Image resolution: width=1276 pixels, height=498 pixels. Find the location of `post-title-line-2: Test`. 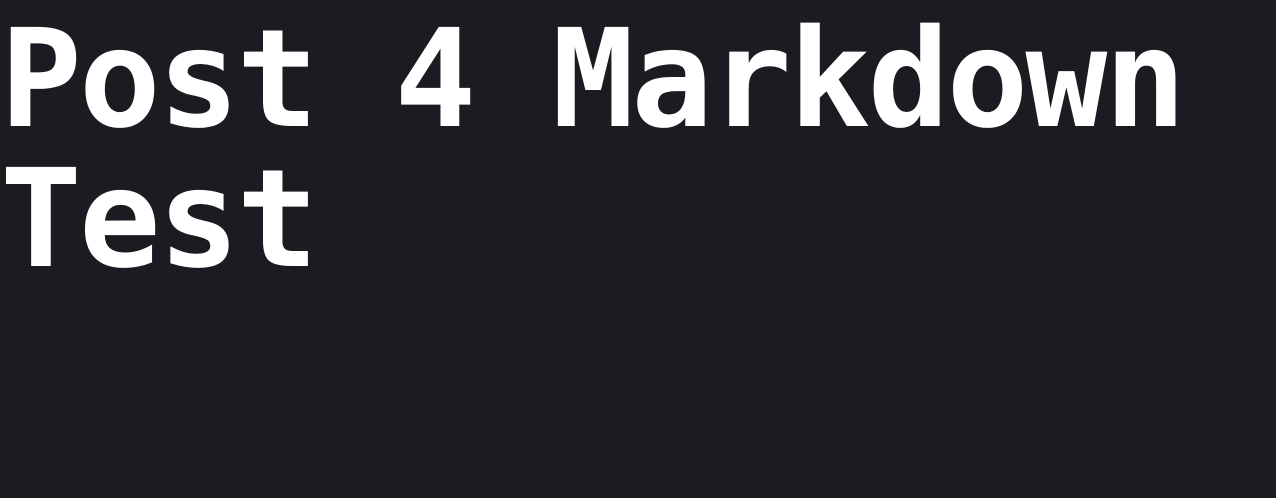

post-title-line-2: Test is located at coordinates (159, 220).